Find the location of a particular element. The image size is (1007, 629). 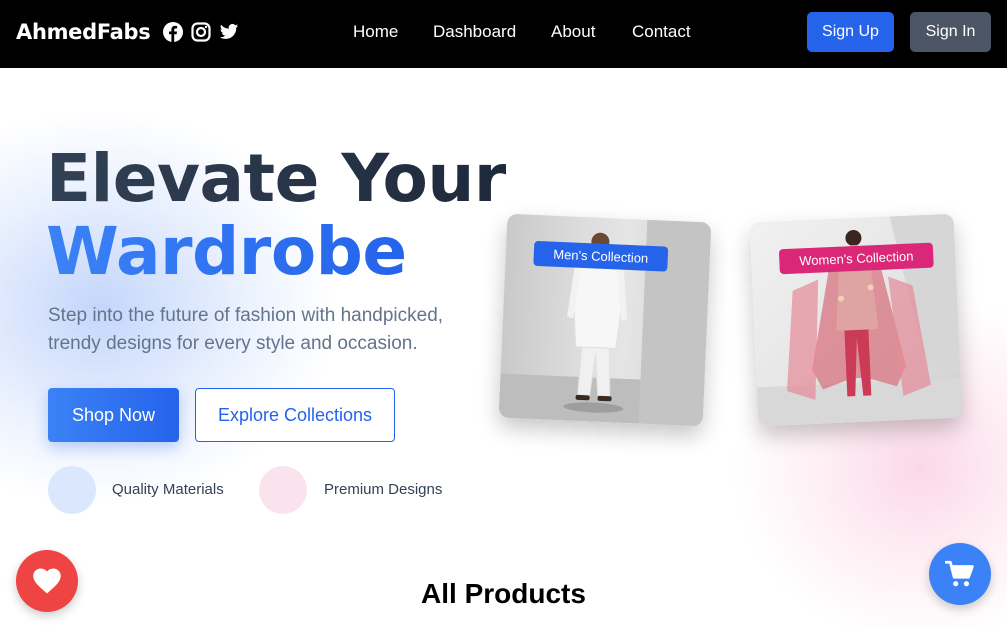

wishlist-button is located at coordinates (47, 581).